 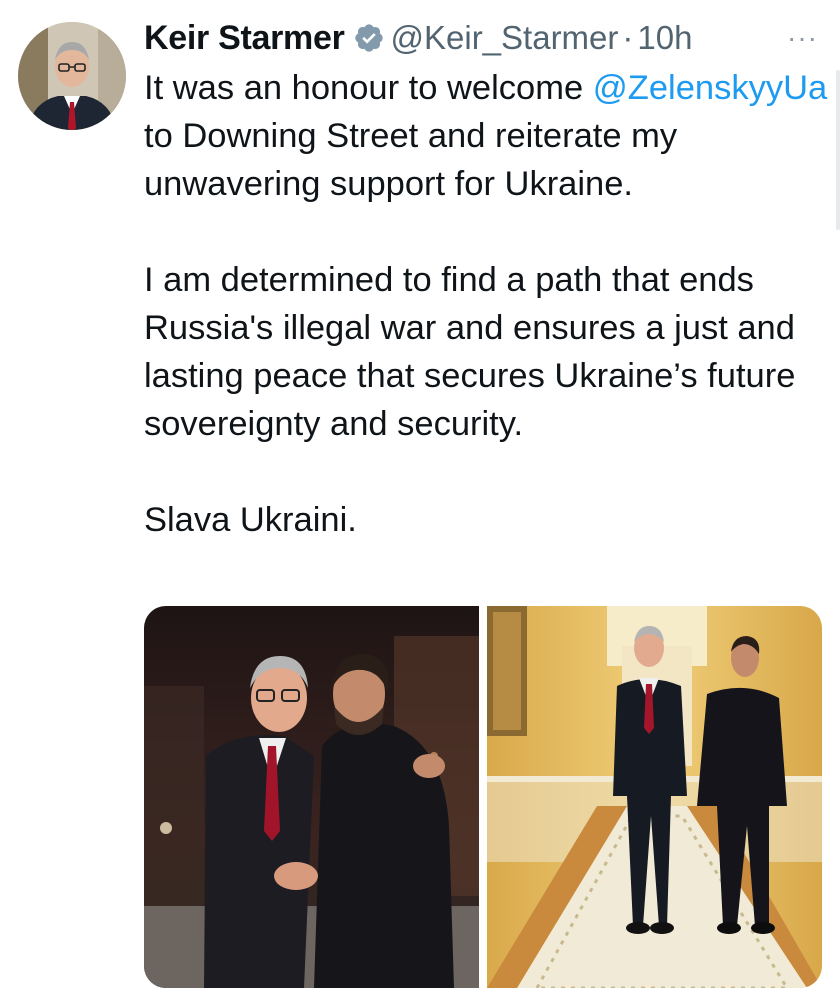 What do you see at coordinates (838, 150) in the screenshot?
I see `scrollbar` at bounding box center [838, 150].